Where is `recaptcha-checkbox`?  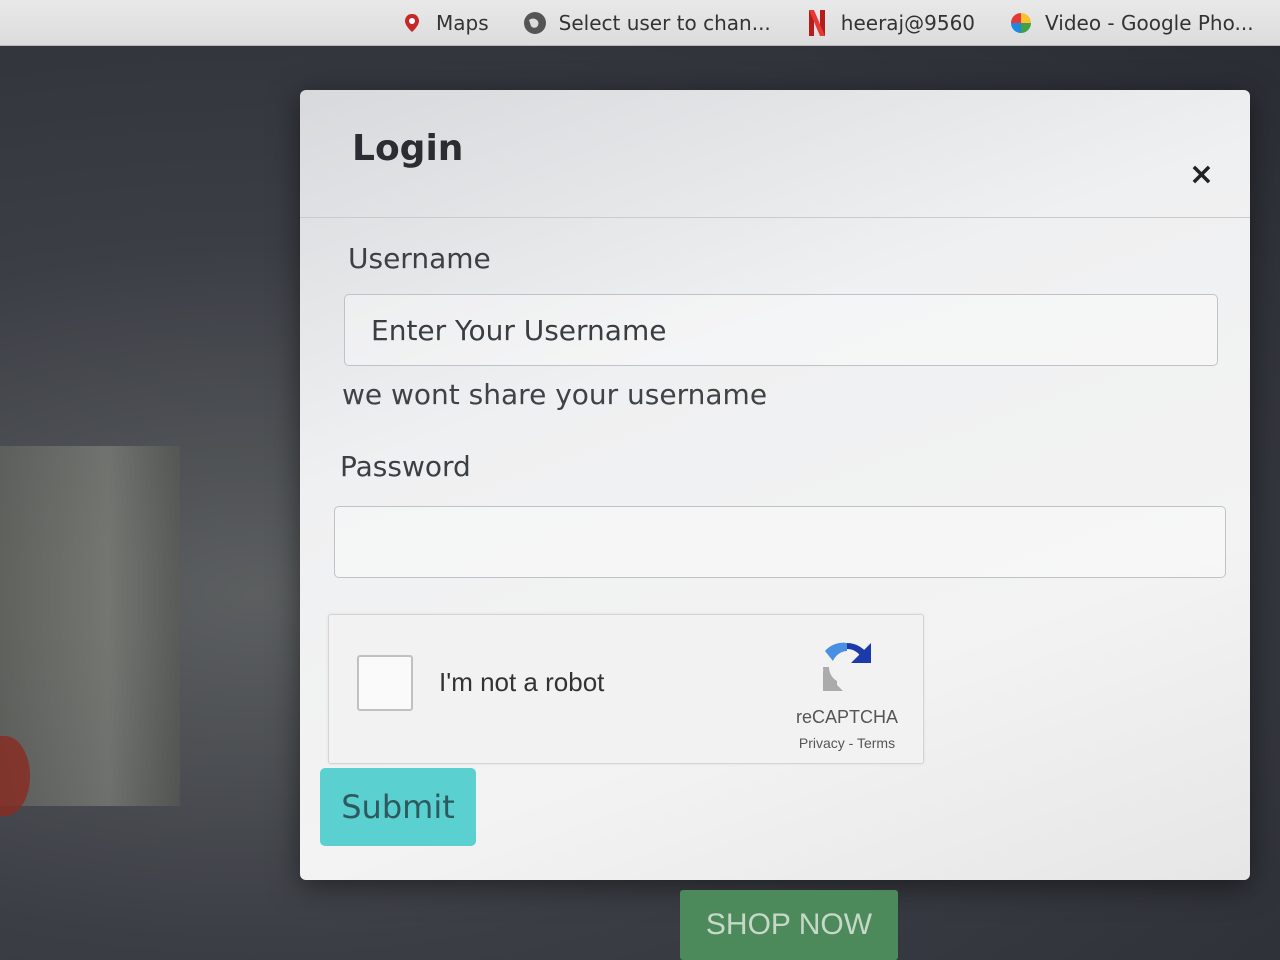
recaptcha-checkbox is located at coordinates (385, 683).